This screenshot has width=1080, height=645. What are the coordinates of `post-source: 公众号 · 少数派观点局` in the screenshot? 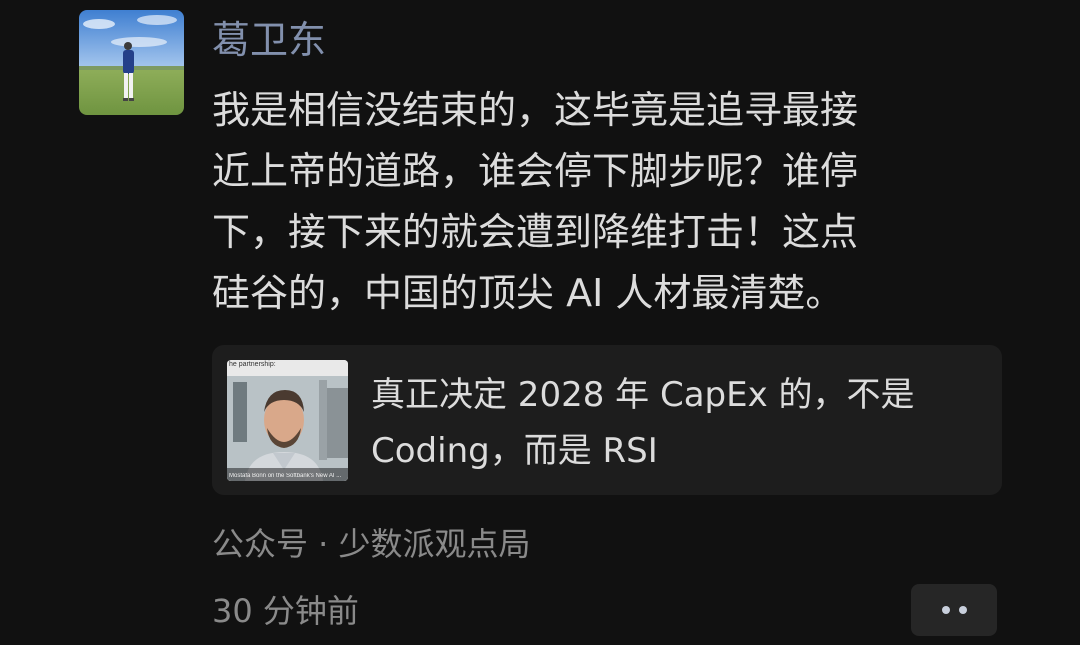 It's located at (371, 544).